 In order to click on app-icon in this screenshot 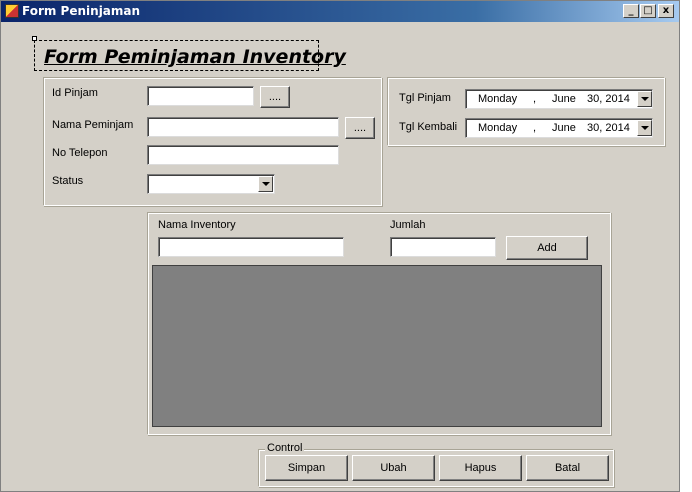, I will do `click(12, 11)`.